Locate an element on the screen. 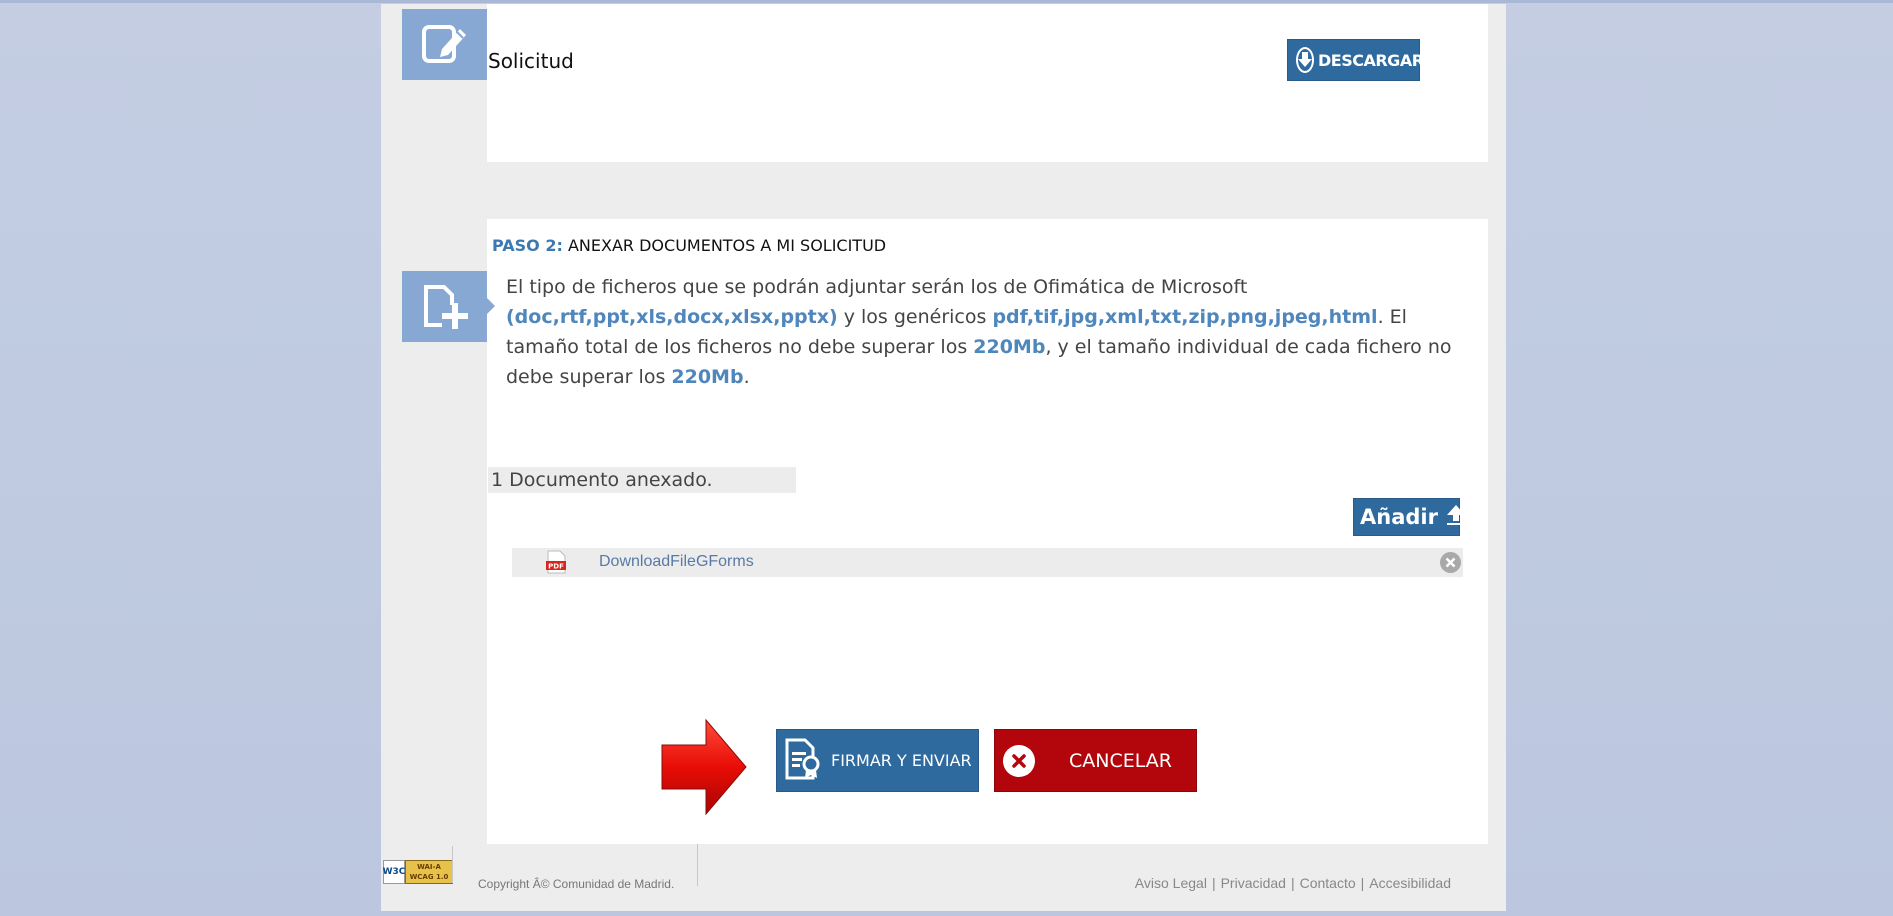  request-title: Solicitud is located at coordinates (531, 61).